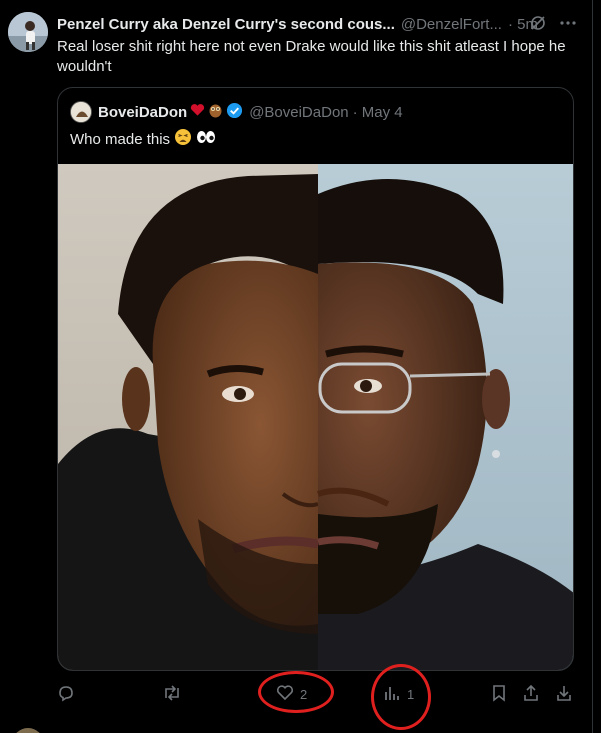  I want to click on author-avatar, so click(28, 32).